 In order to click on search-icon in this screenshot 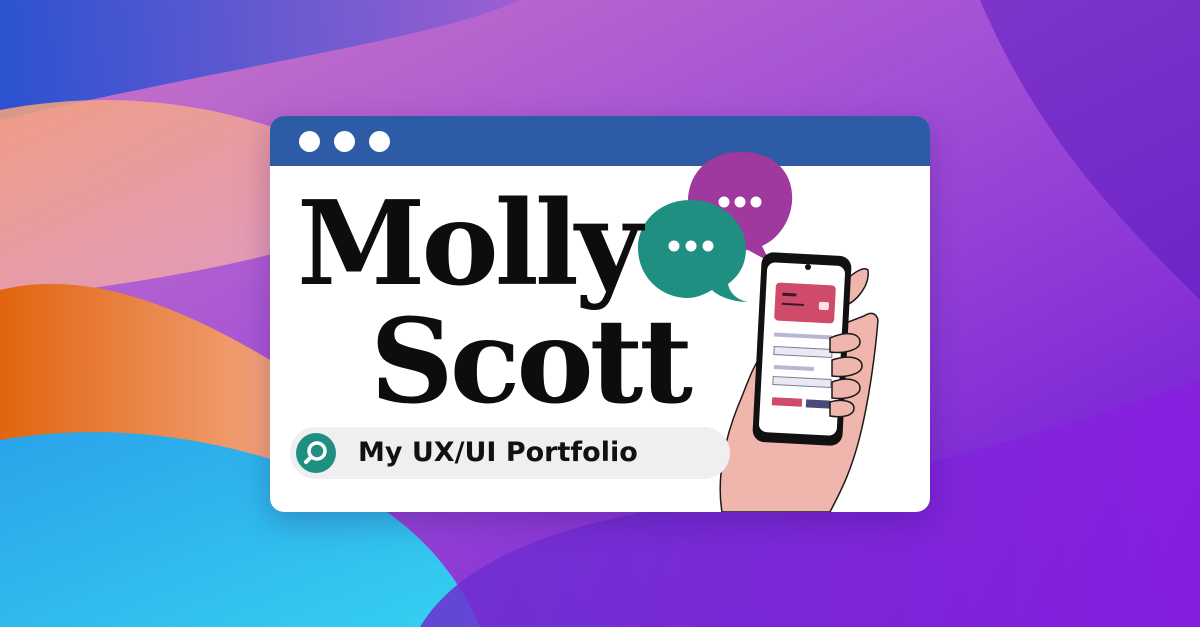, I will do `click(316, 453)`.